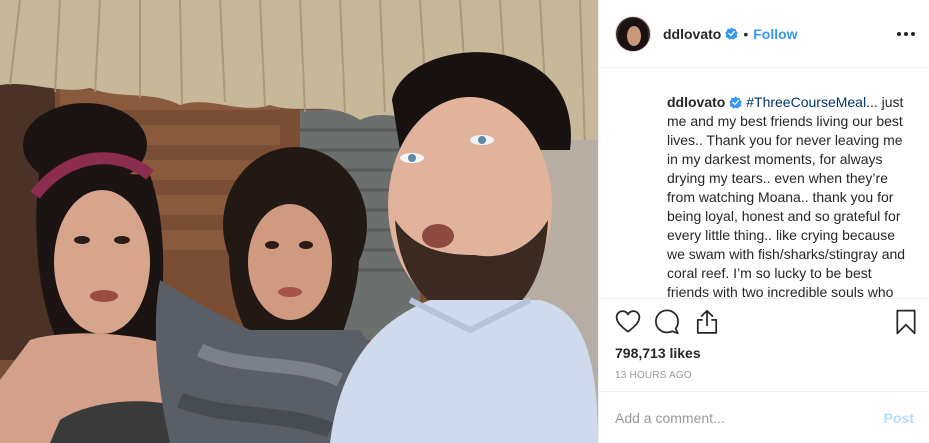 The height and width of the screenshot is (443, 929). What do you see at coordinates (906, 34) in the screenshot?
I see `more-options-icon` at bounding box center [906, 34].